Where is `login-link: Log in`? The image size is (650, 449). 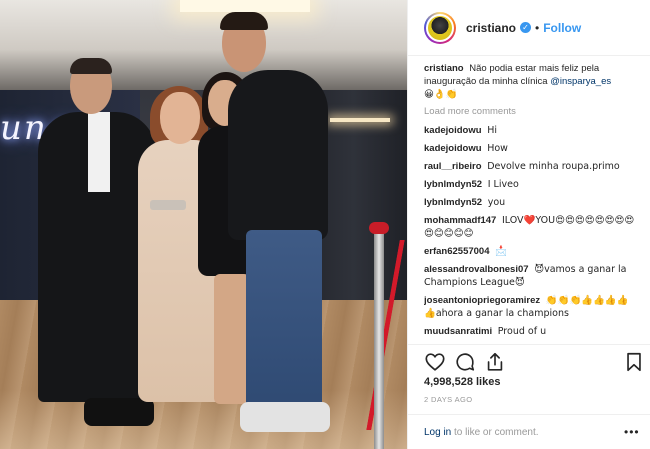
login-link: Log in is located at coordinates (437, 432).